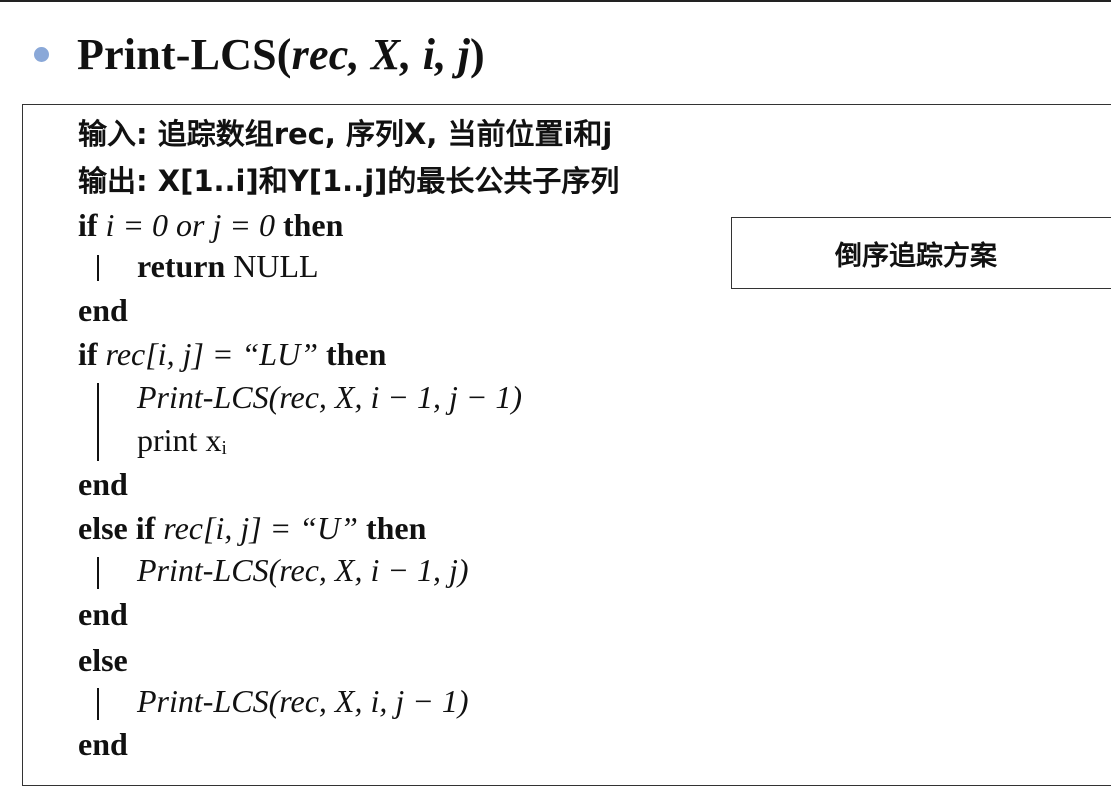 This screenshot has height=794, width=1111. I want to click on code-line-print: print xᵢ, so click(182, 440).